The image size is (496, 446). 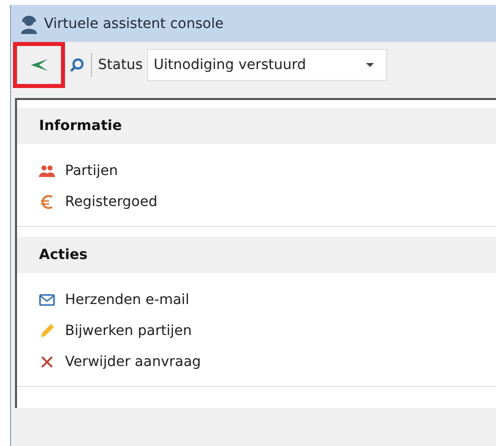 I want to click on section-title: Acties, so click(x=63, y=255).